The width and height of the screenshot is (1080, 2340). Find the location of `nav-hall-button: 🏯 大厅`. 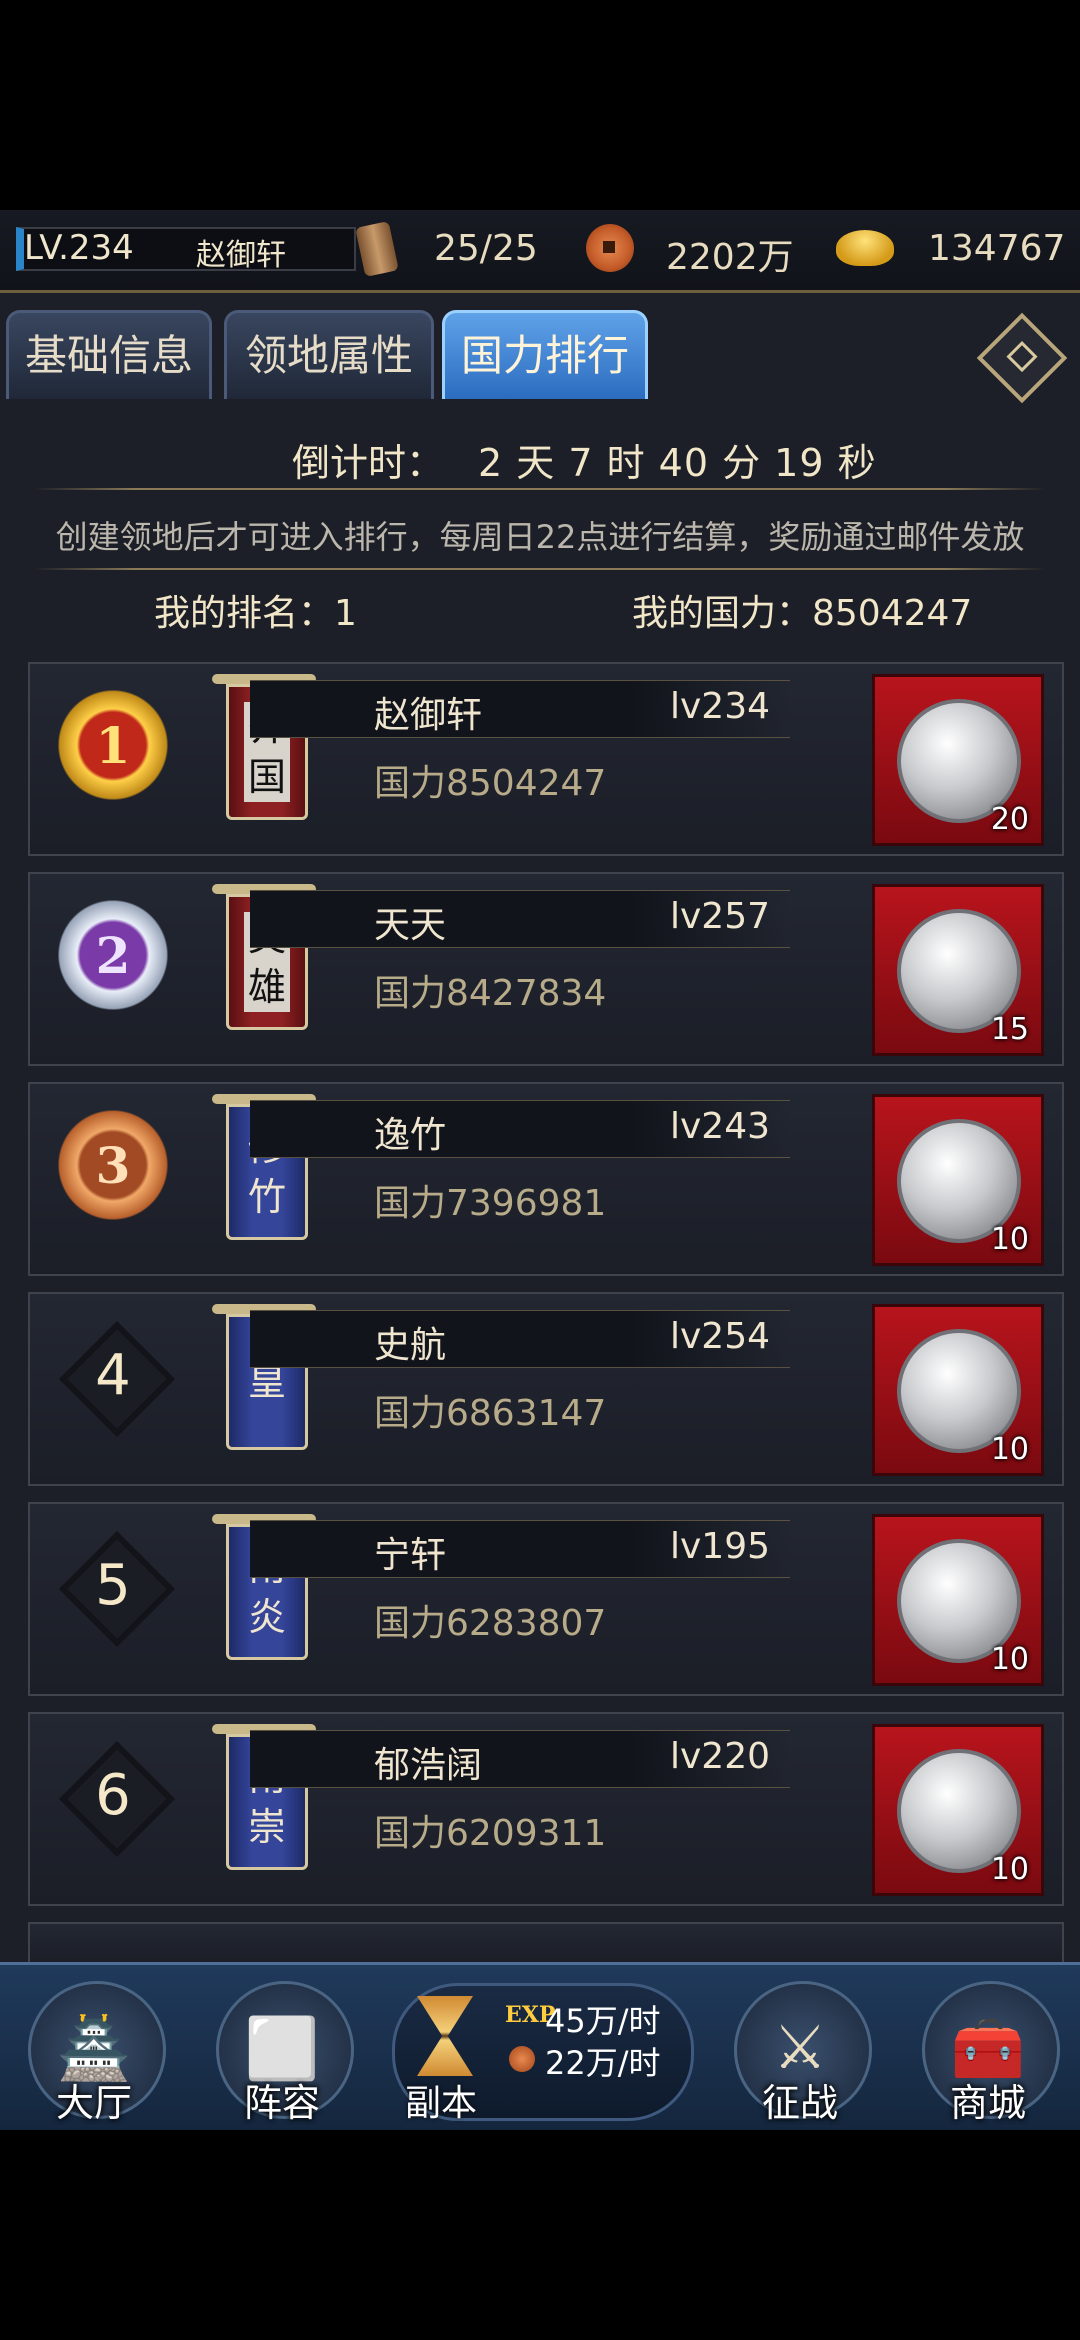

nav-hall-button: 🏯 大厅 is located at coordinates (94, 2051).